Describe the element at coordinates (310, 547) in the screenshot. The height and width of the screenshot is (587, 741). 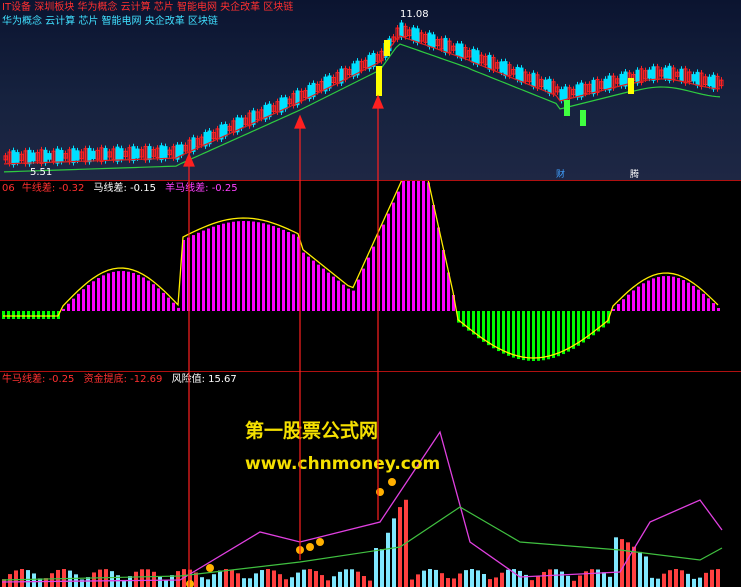
I see `signal-dot` at that location.